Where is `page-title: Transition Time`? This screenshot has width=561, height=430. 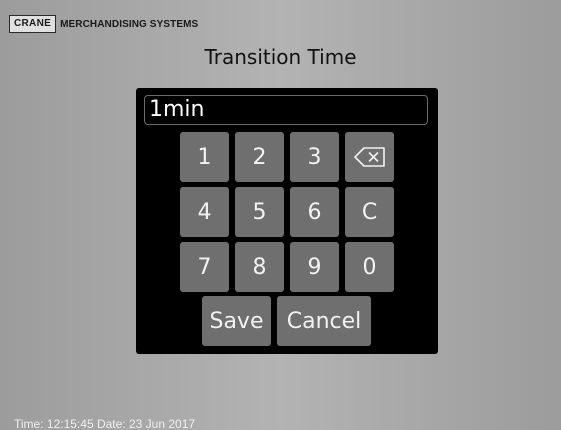 page-title: Transition Time is located at coordinates (280, 57).